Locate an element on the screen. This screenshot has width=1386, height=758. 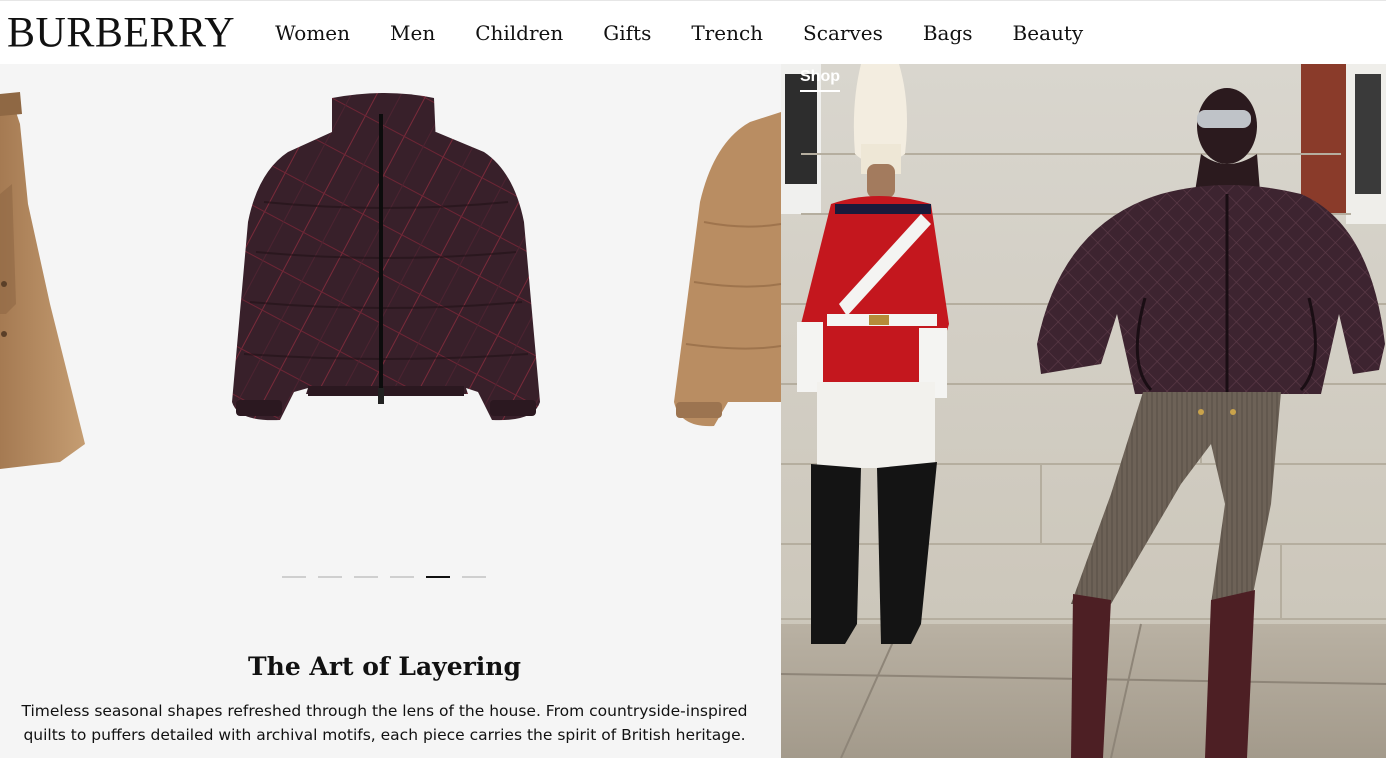
carousel-dot-5-active is located at coordinates (438, 577).